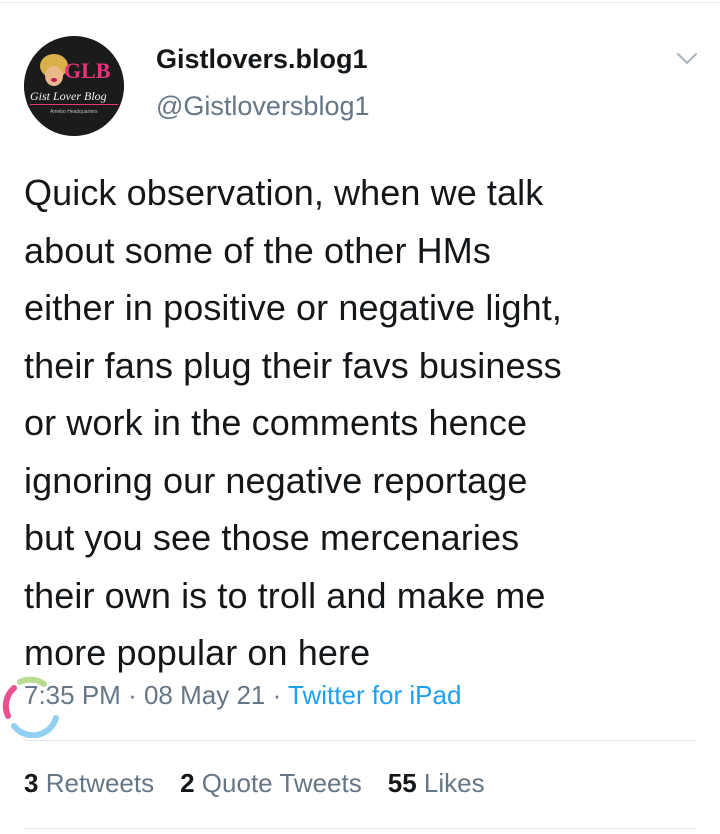 The width and height of the screenshot is (720, 834). What do you see at coordinates (402, 783) in the screenshot?
I see `likes-count: 55` at bounding box center [402, 783].